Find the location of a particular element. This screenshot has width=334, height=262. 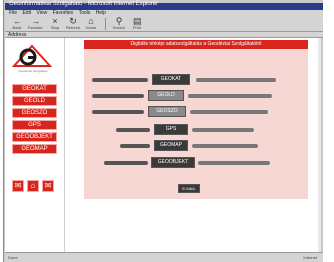

stop-button: × Stop is located at coordinates (55, 24).